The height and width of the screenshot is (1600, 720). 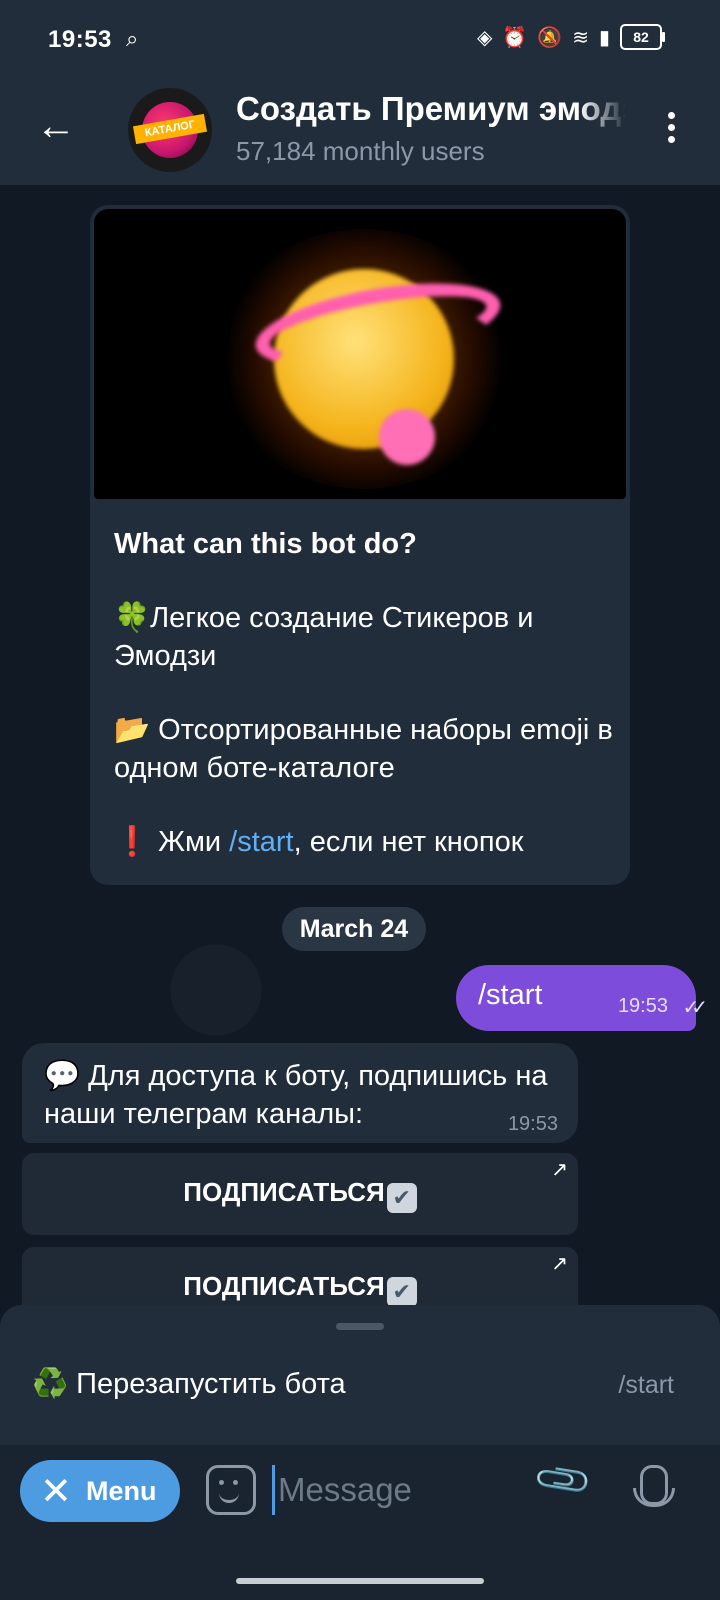 I want to click on speech-bubble-icon: 💬, so click(x=62, y=1076).